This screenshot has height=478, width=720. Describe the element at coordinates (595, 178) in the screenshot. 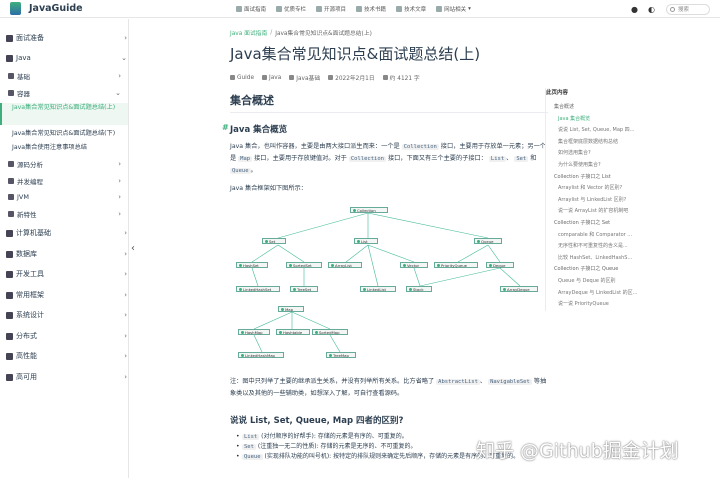

I see `toc-item: Collection 子接口之 List` at that location.